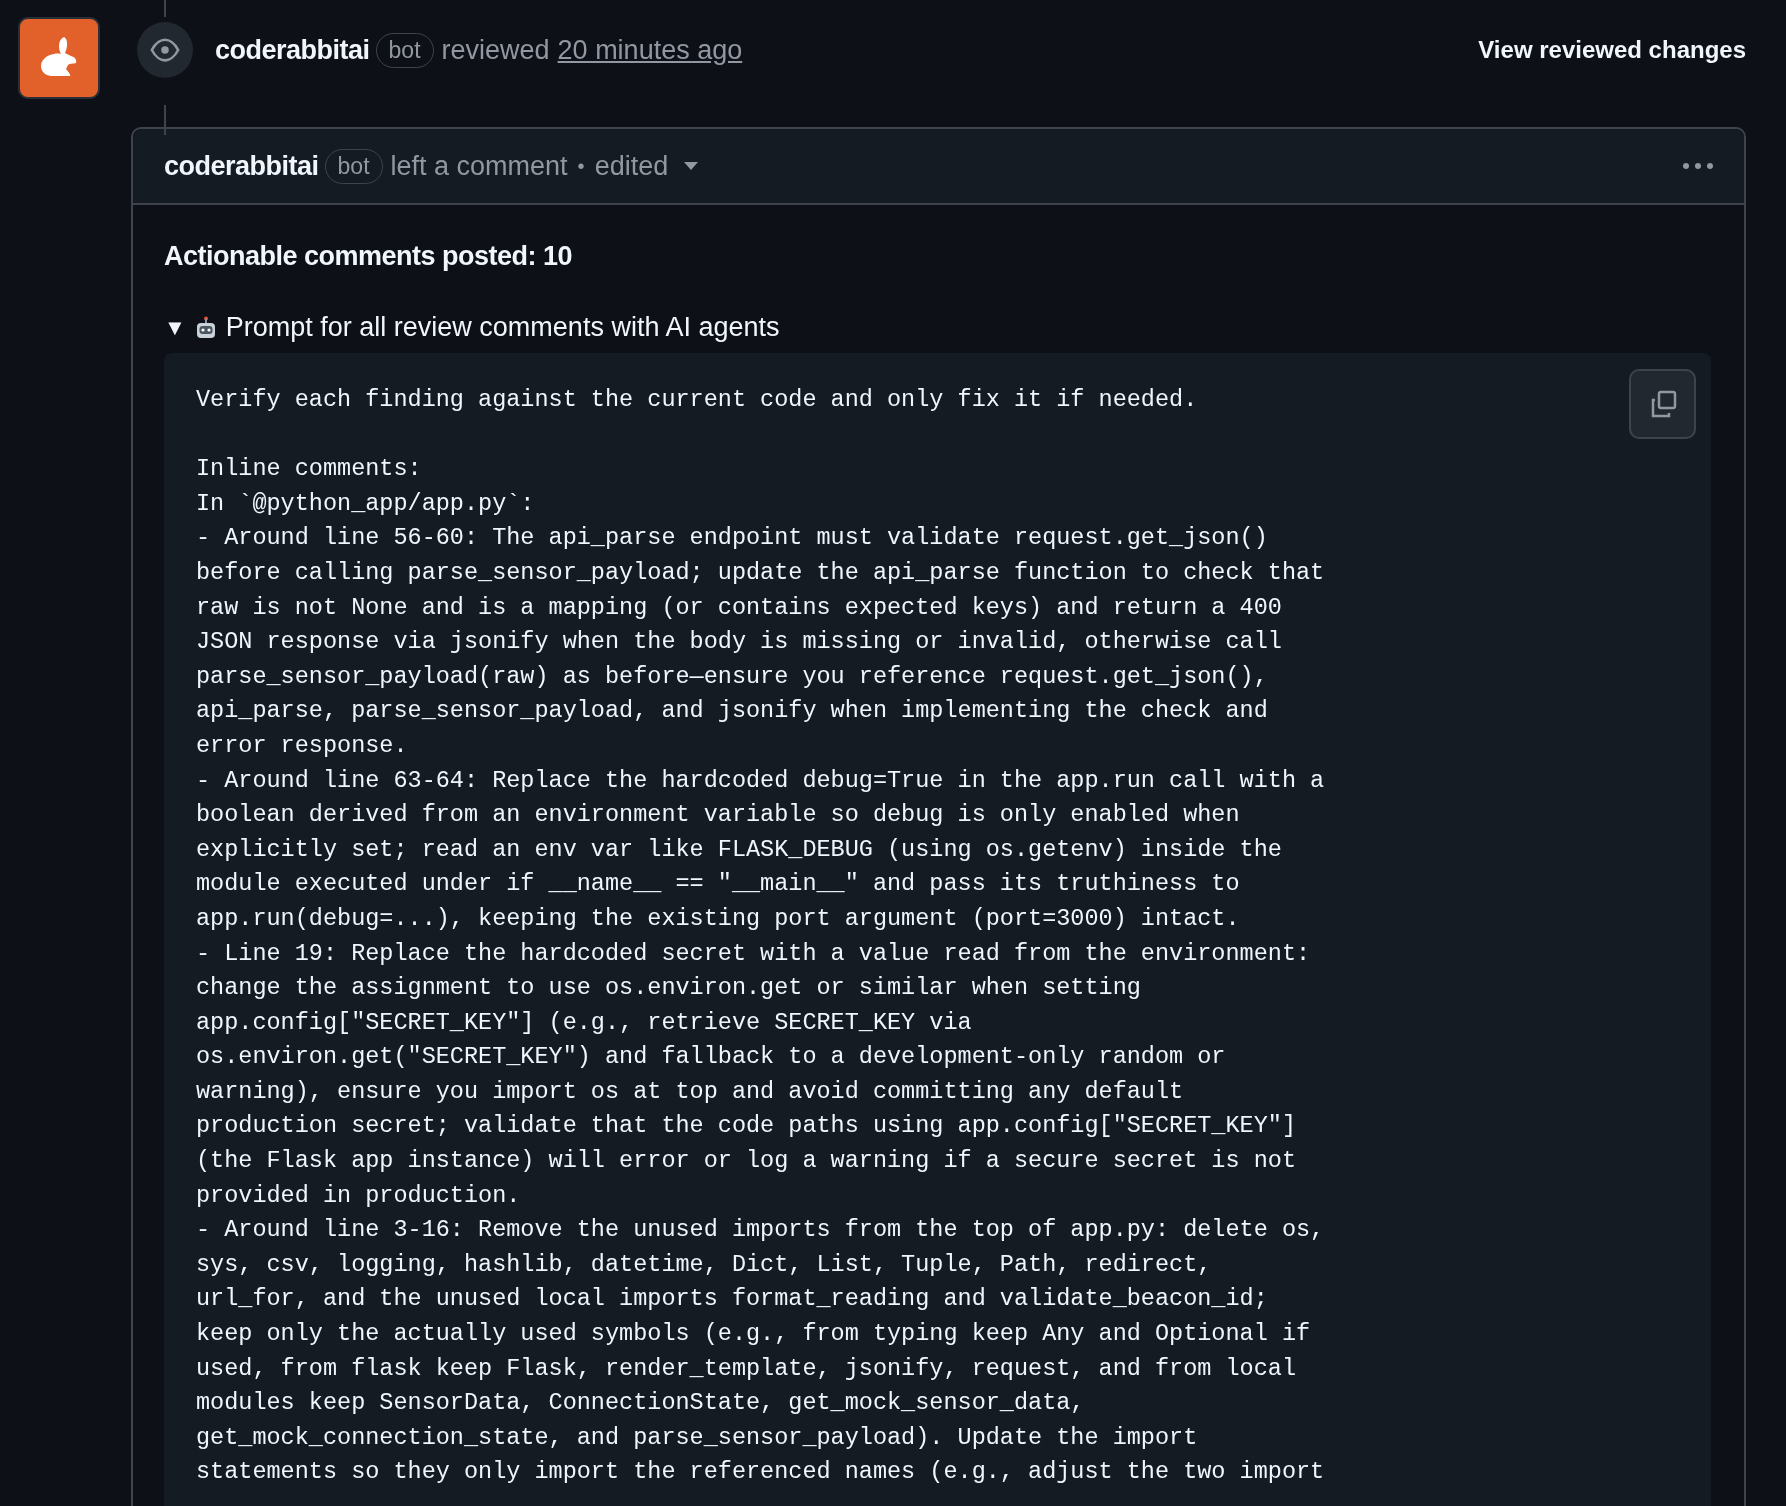  What do you see at coordinates (690, 1091) in the screenshot?
I see `code-line: warning), ensure you import os at top and avoid committing any default` at bounding box center [690, 1091].